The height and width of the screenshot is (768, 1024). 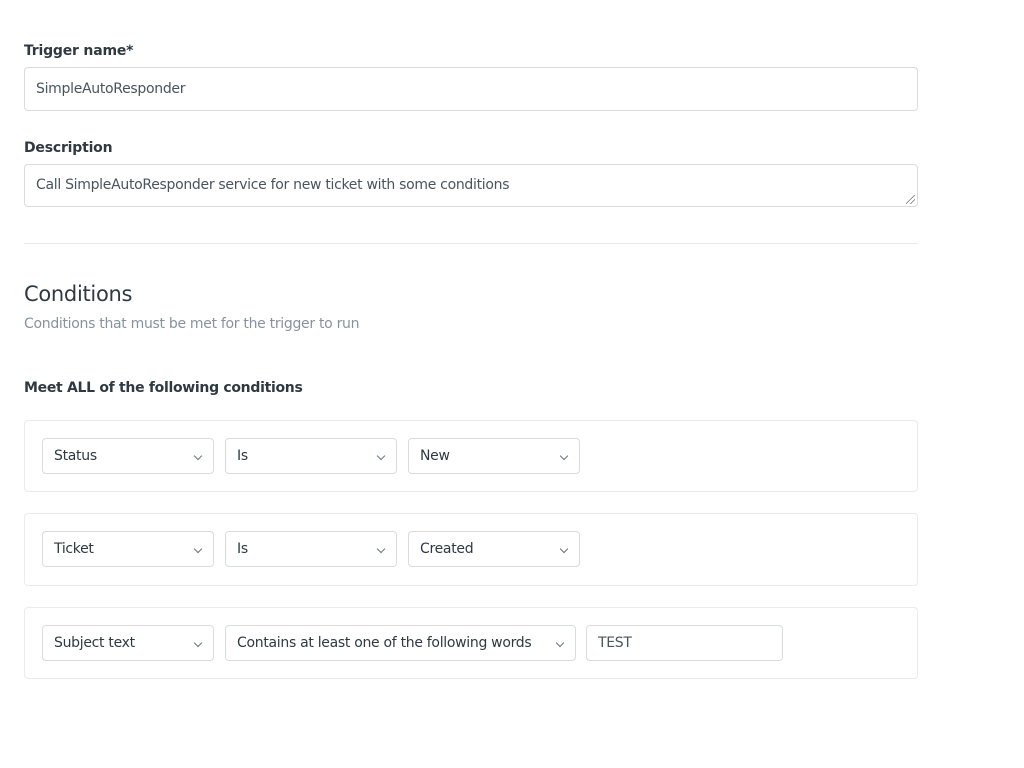 I want to click on condition-value-select: Created, so click(x=494, y=549).